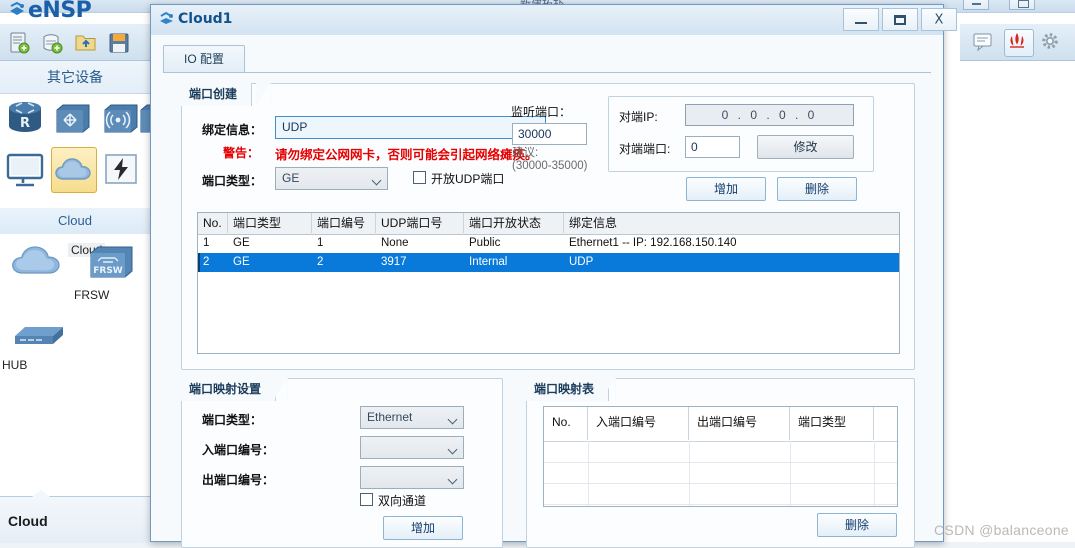  Describe the element at coordinates (331, 178) in the screenshot. I see `port-type-select: GE` at that location.